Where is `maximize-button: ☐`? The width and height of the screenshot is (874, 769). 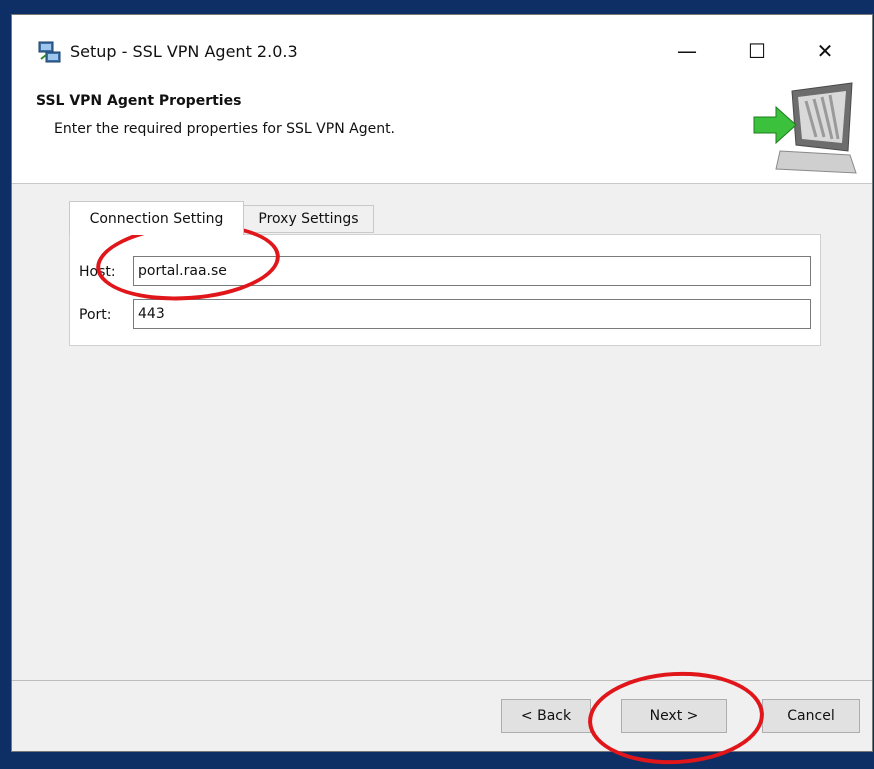
maximize-button: ☐ is located at coordinates (757, 51).